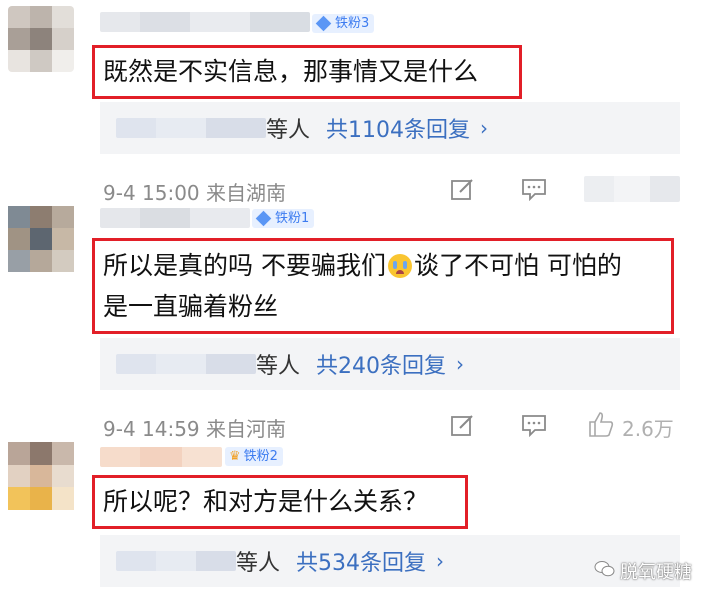 The height and width of the screenshot is (601, 716). I want to click on wechat-icon, so click(605, 569).